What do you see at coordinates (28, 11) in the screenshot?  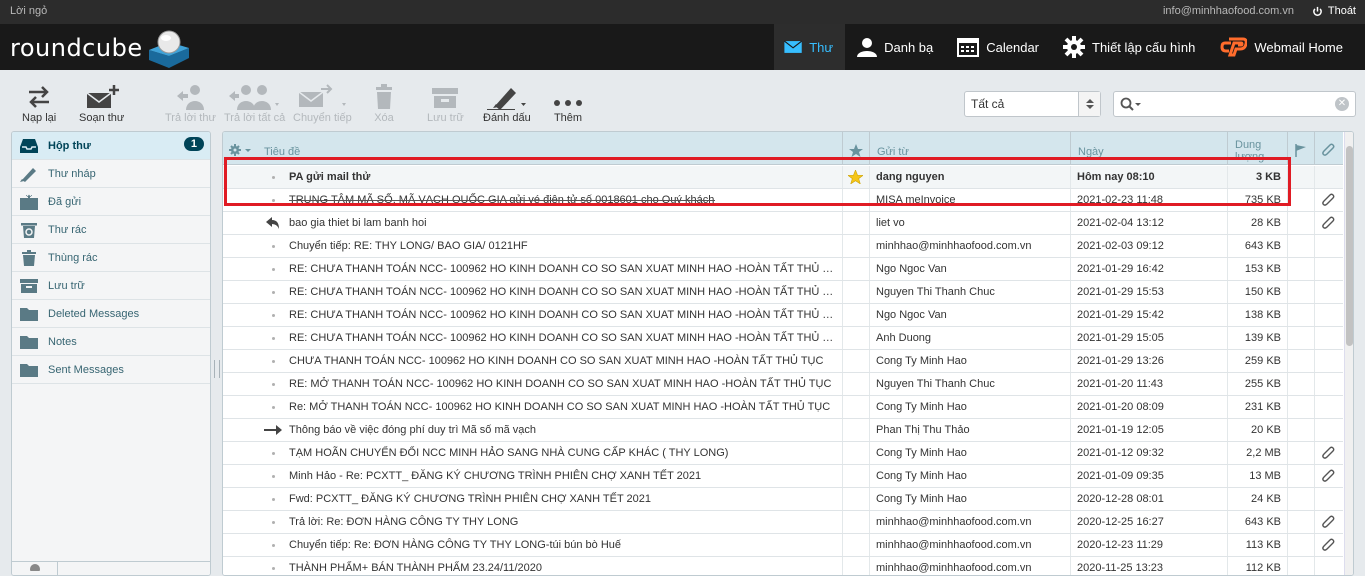 I see `about-link: Lời ngỏ` at bounding box center [28, 11].